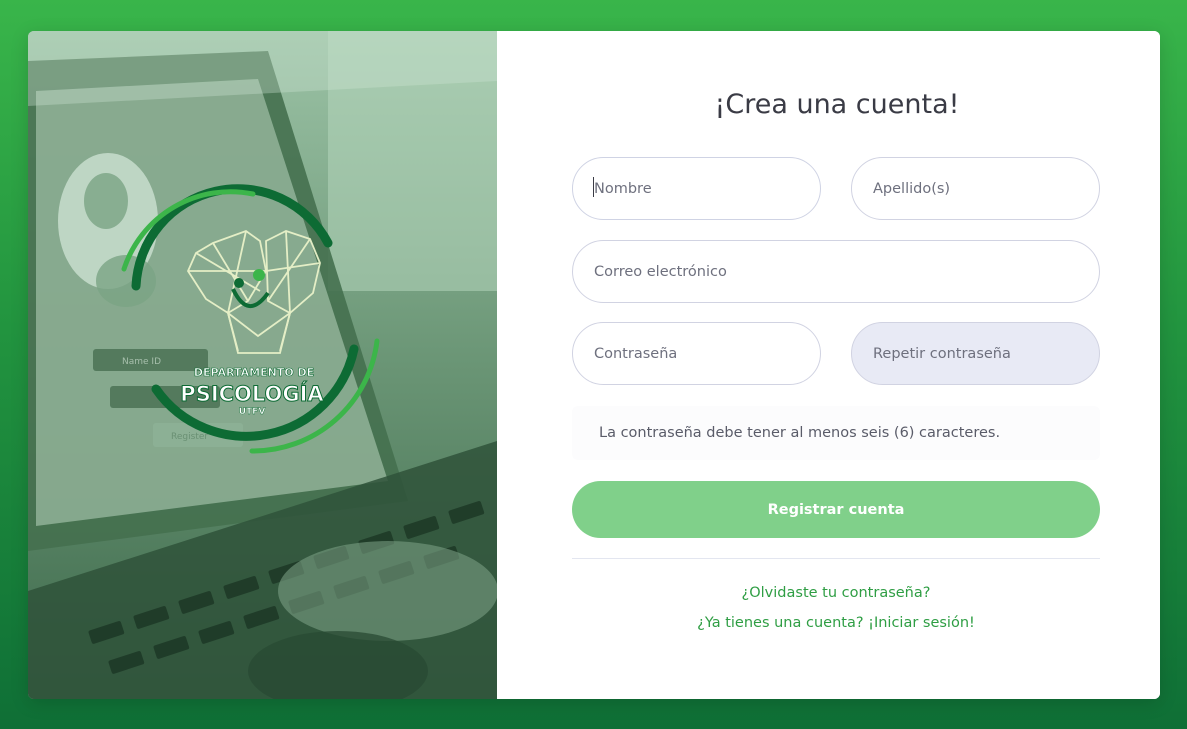 Image resolution: width=1187 pixels, height=729 pixels. Describe the element at coordinates (696, 353) in the screenshot. I see `password-input` at that location.